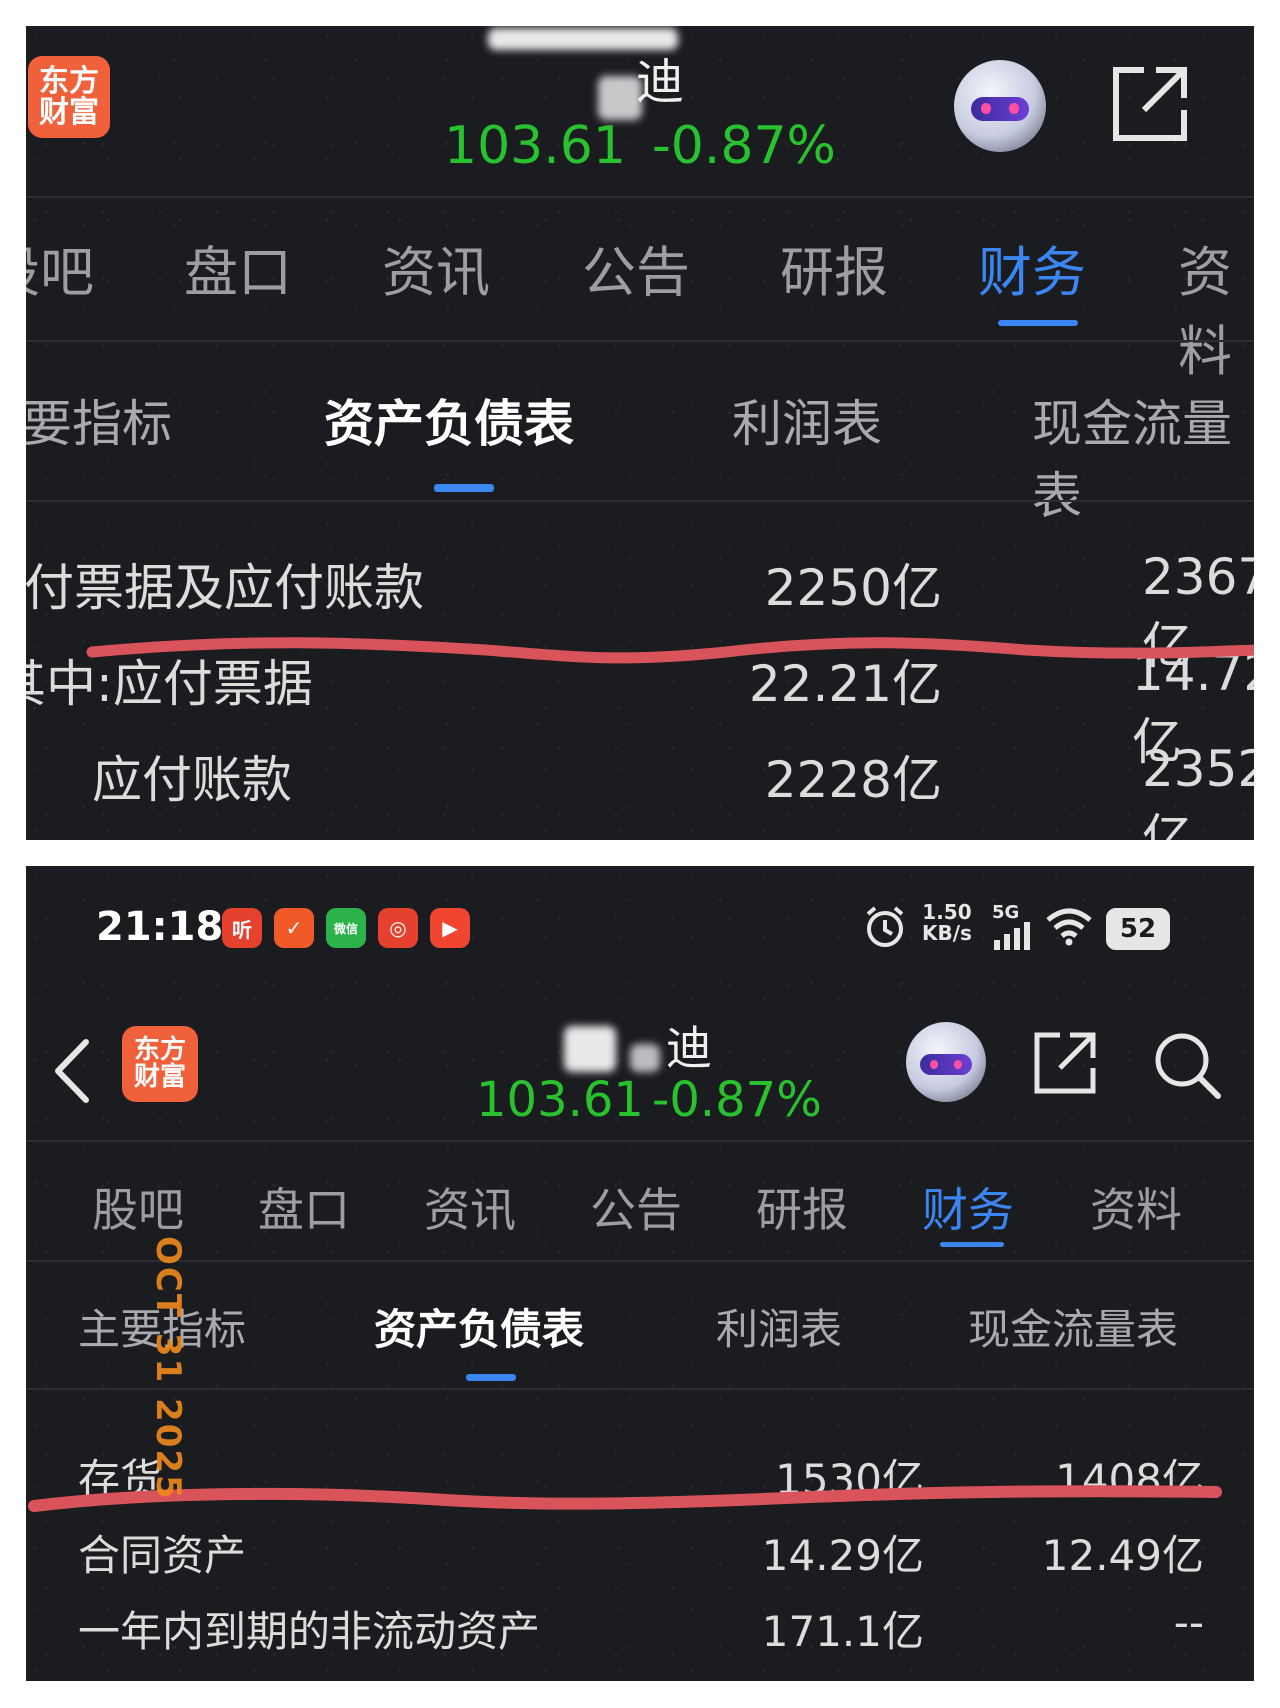 The width and height of the screenshot is (1280, 1708). Describe the element at coordinates (947, 933) in the screenshot. I see `net-speed-unit: KB/s` at that location.